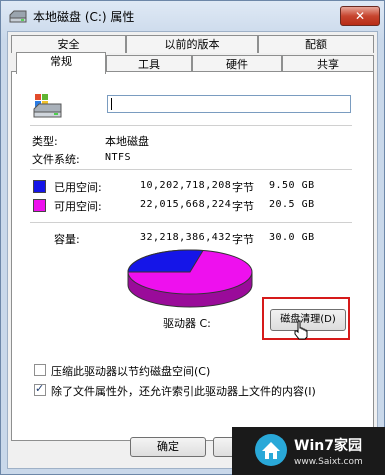 The image size is (385, 475). Describe the element at coordinates (190, 278) in the screenshot. I see `disk-usage-pie` at that location.